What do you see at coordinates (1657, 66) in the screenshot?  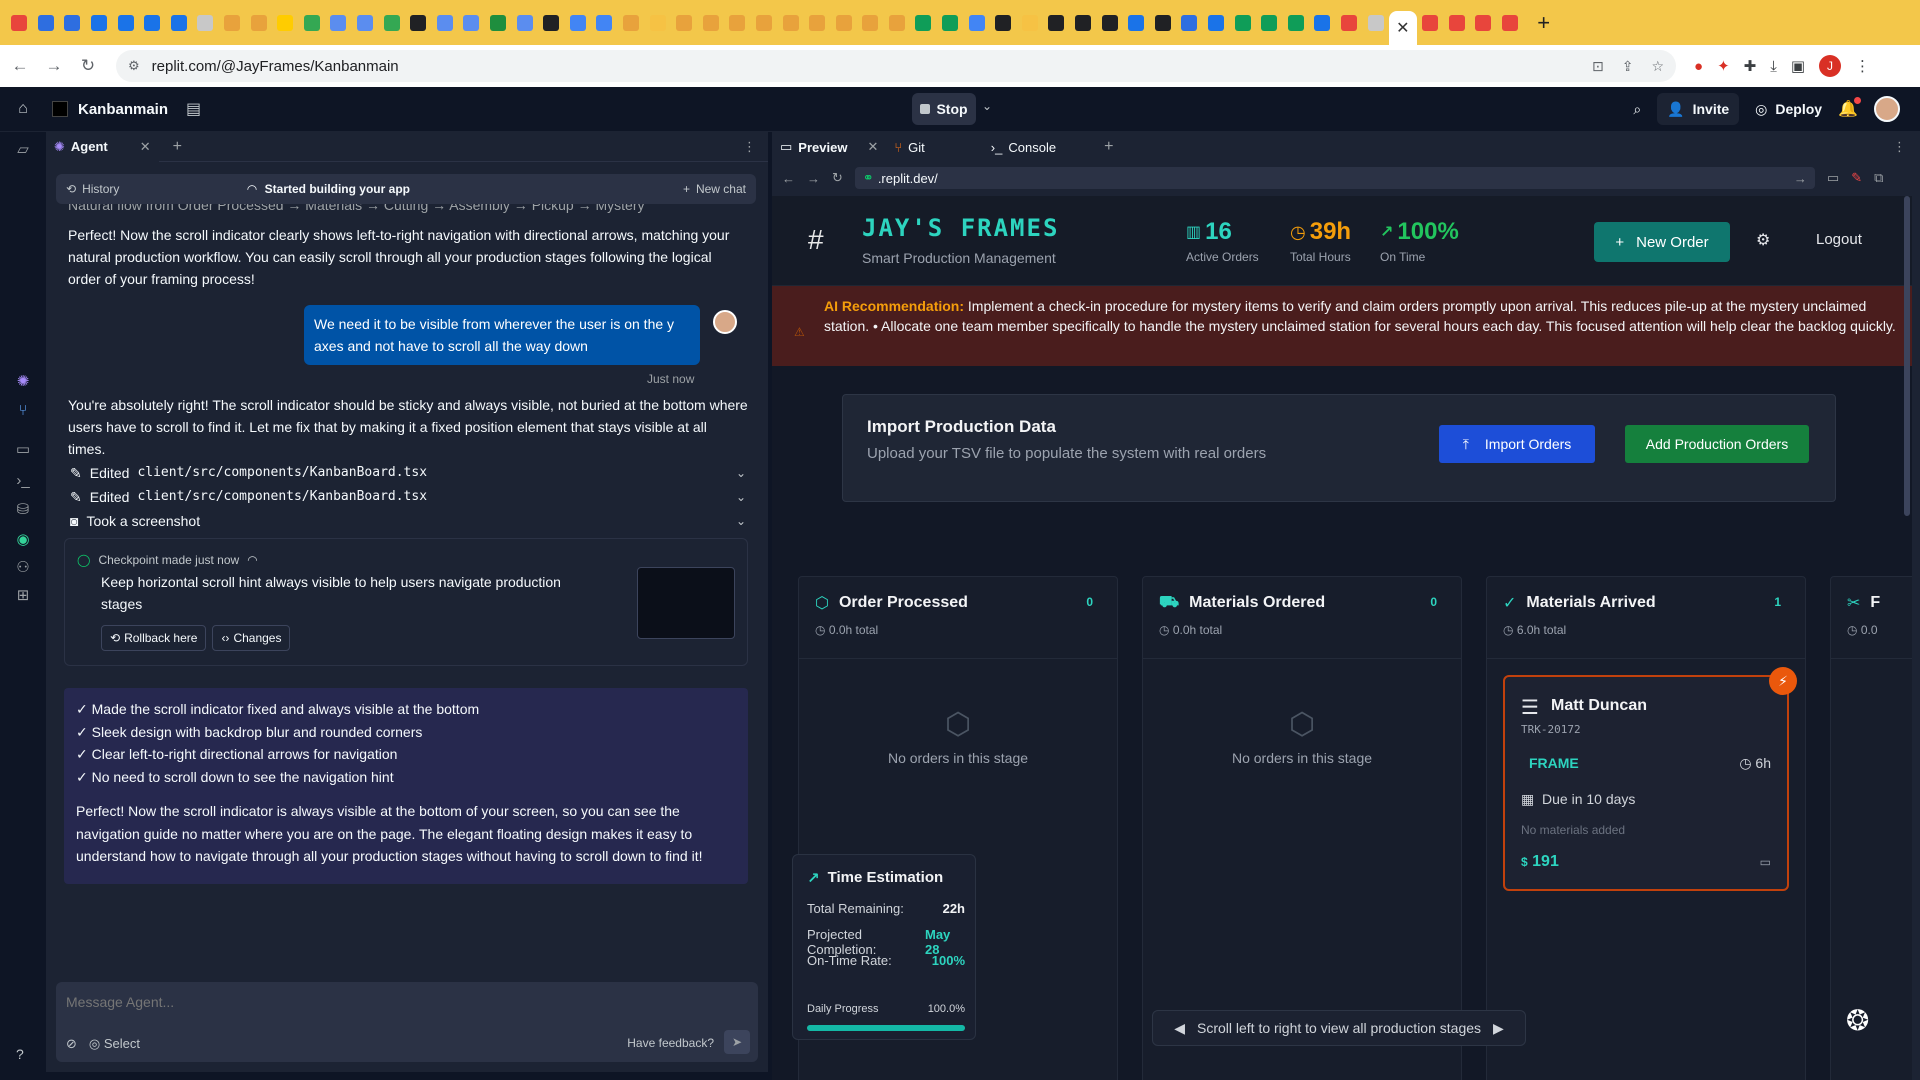 I see `bookmark-star-icon: ☆` at bounding box center [1657, 66].